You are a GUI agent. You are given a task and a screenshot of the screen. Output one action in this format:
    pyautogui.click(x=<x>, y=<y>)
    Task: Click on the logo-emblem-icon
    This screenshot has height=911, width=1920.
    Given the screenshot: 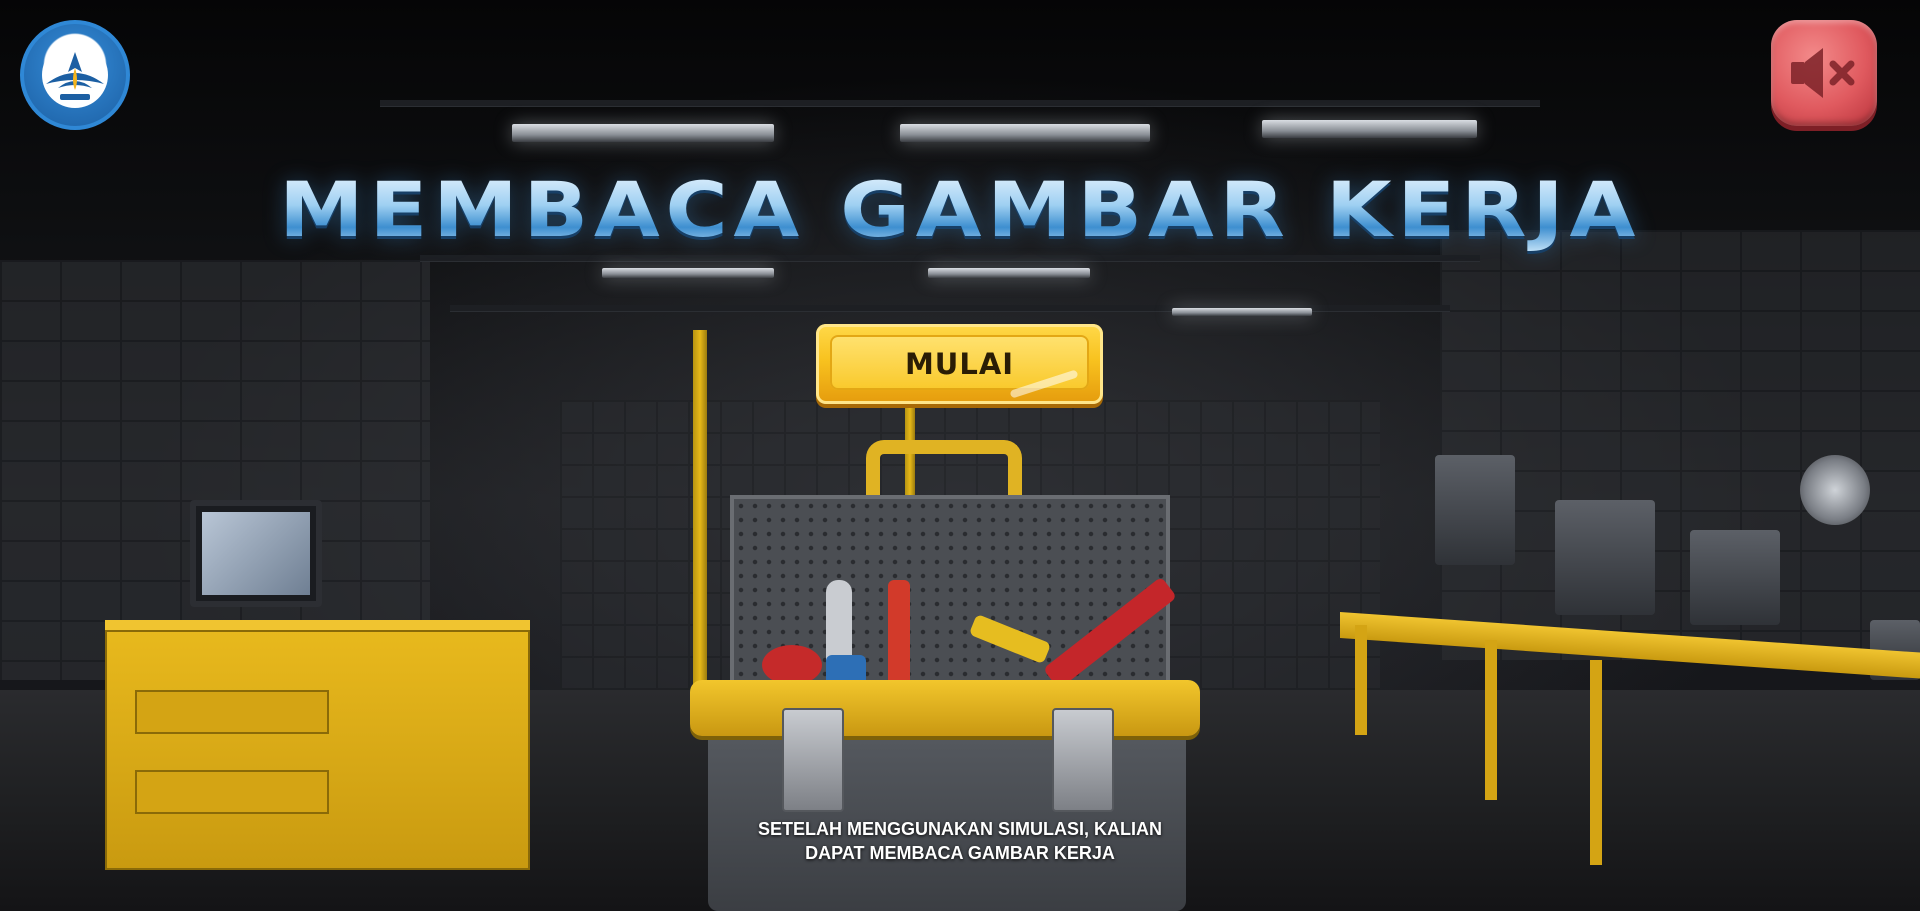 What is the action you would take?
    pyautogui.click(x=75, y=75)
    